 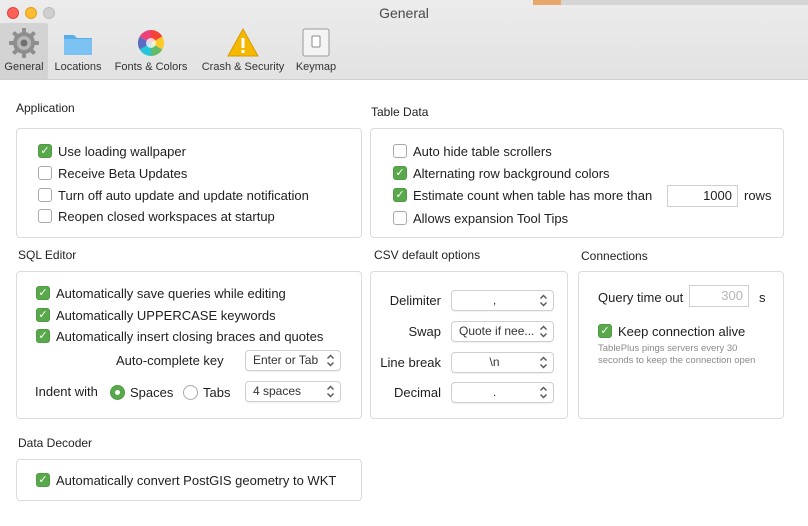 I want to click on tab-label: Crash & Security, so click(x=243, y=67).